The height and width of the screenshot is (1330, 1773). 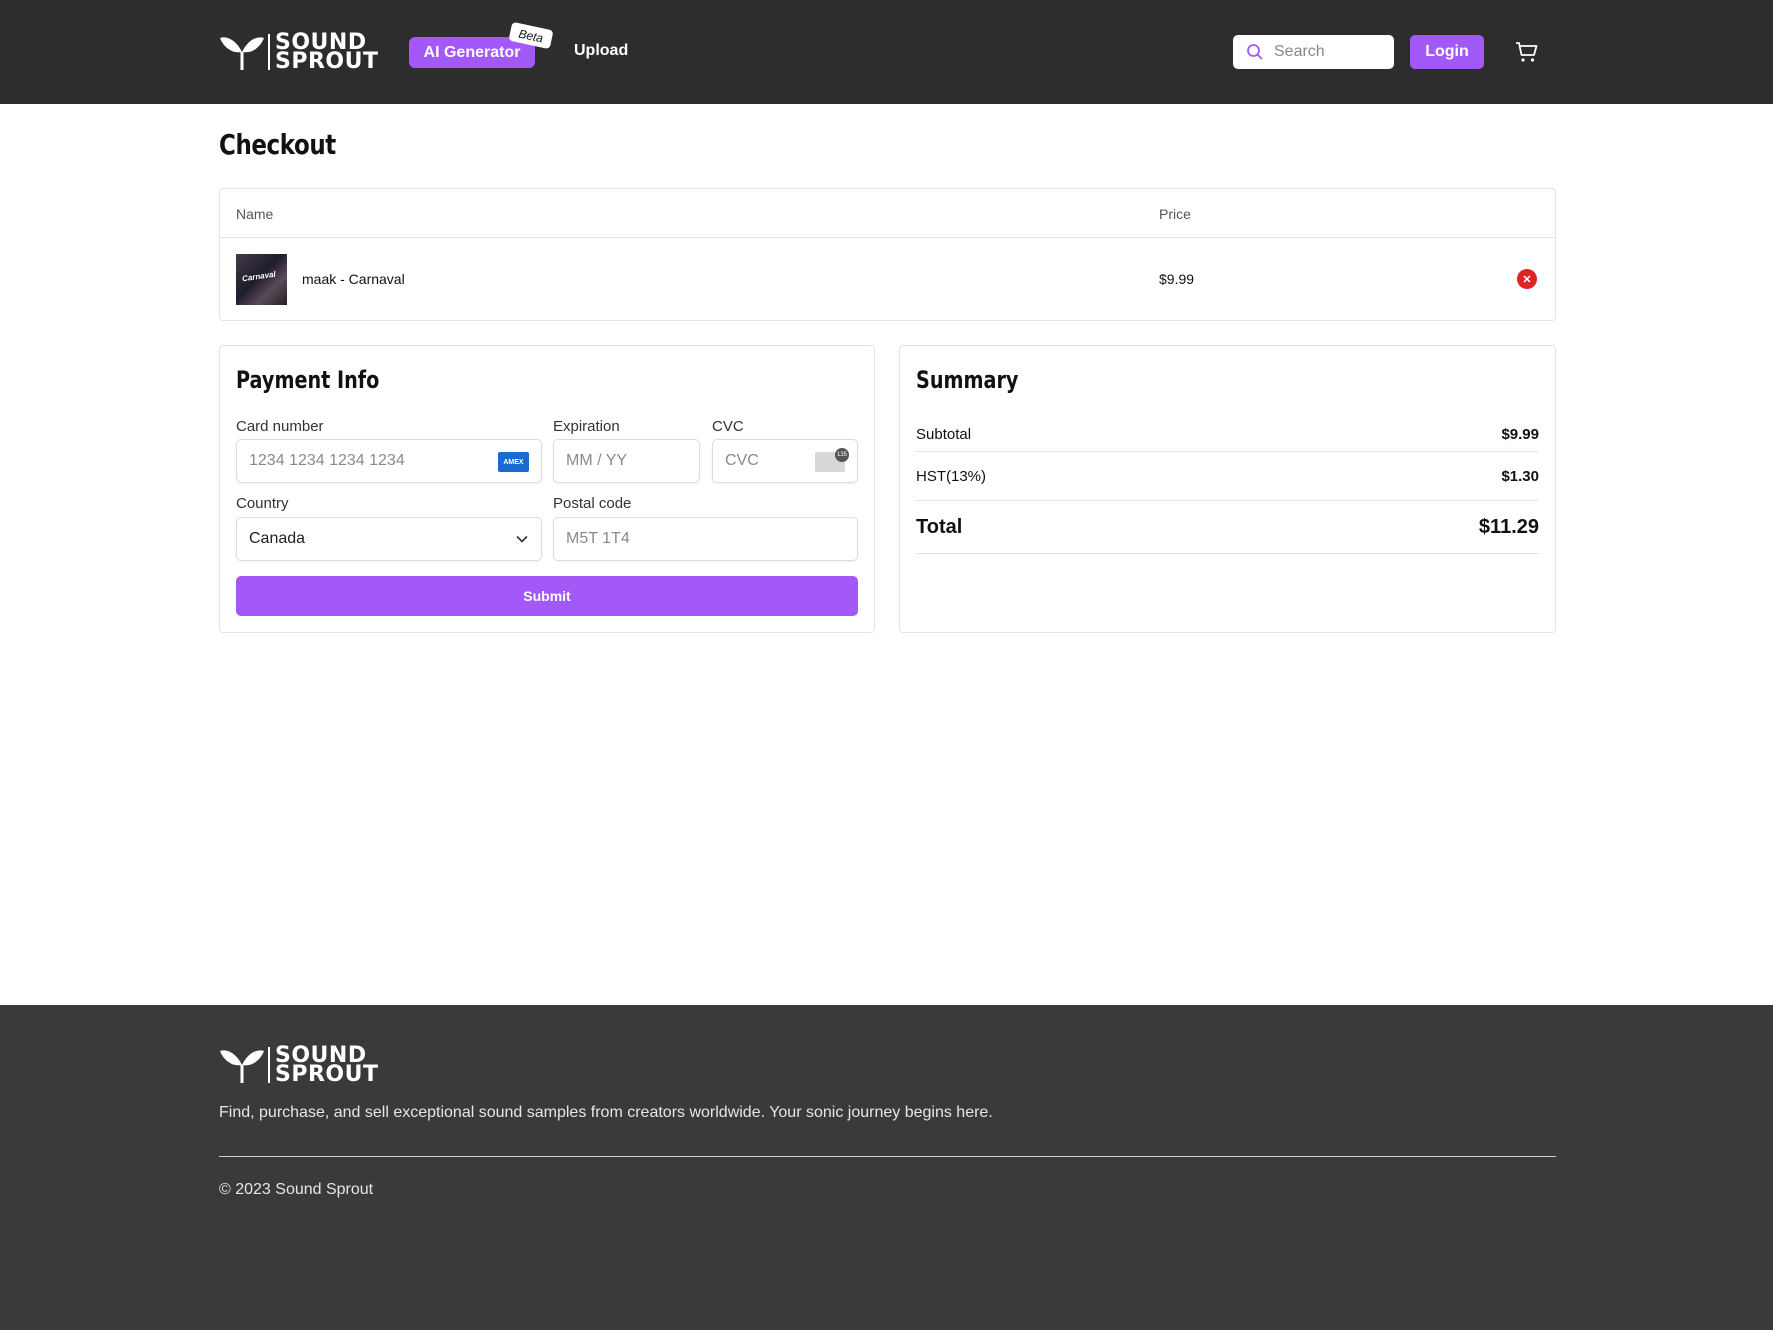 I want to click on postal-code-label: Postal code, so click(x=592, y=503).